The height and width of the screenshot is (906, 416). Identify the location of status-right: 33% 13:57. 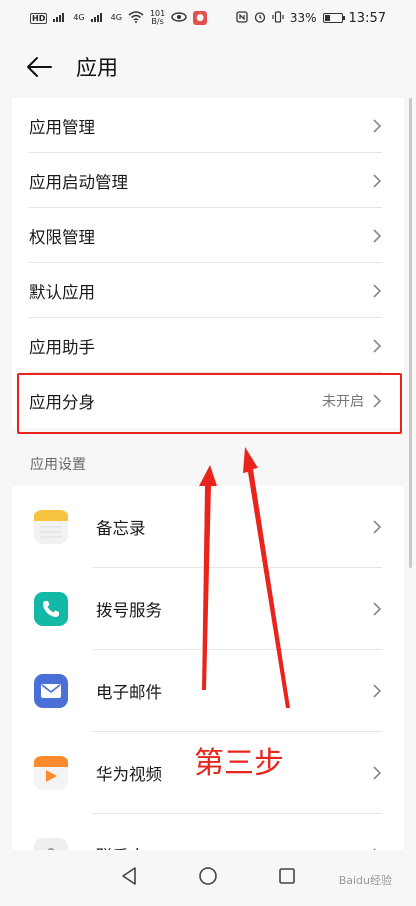
(311, 18).